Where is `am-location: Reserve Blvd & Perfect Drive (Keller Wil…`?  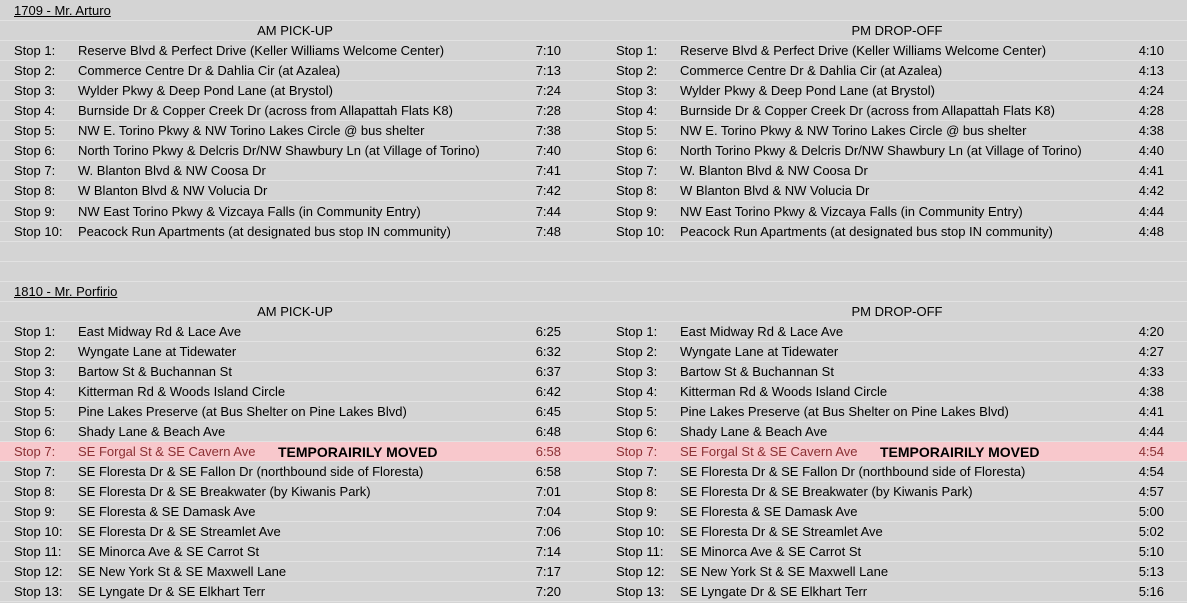 am-location: Reserve Blvd & Perfect Drive (Keller Wil… is located at coordinates (261, 50).